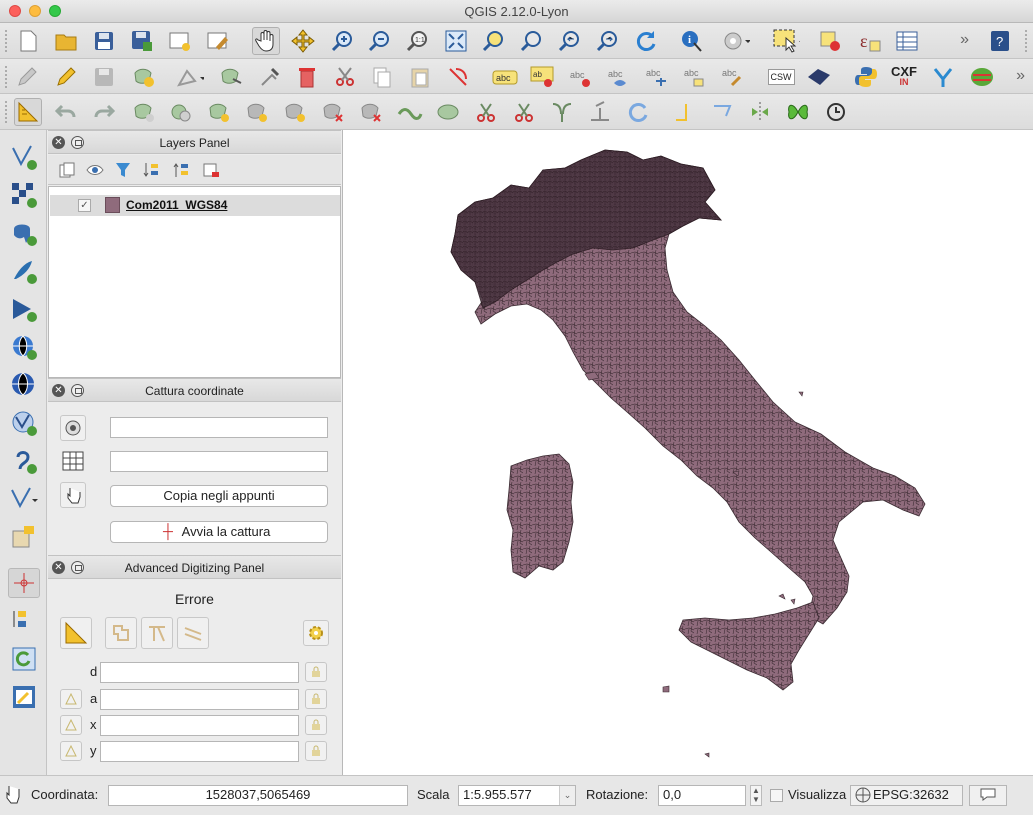  Describe the element at coordinates (104, 77) in the screenshot. I see `save-edits-icon` at that location.